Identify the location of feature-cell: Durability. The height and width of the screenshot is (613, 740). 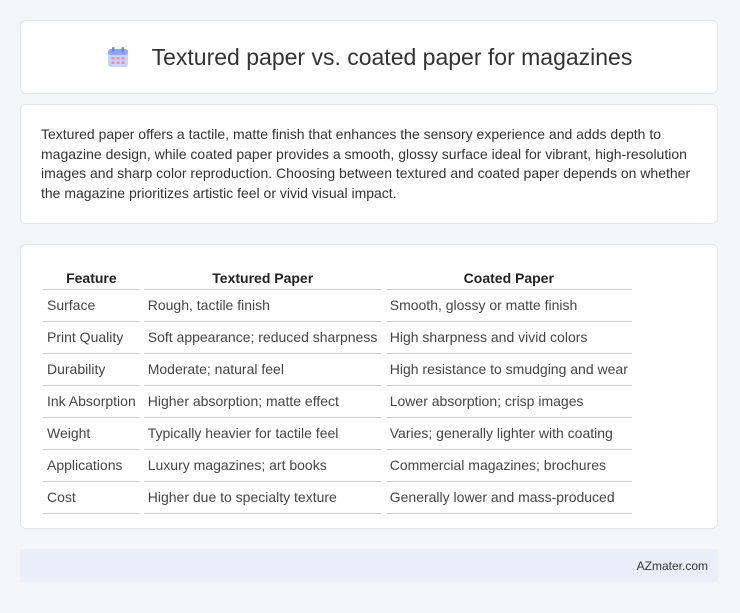
(91, 370).